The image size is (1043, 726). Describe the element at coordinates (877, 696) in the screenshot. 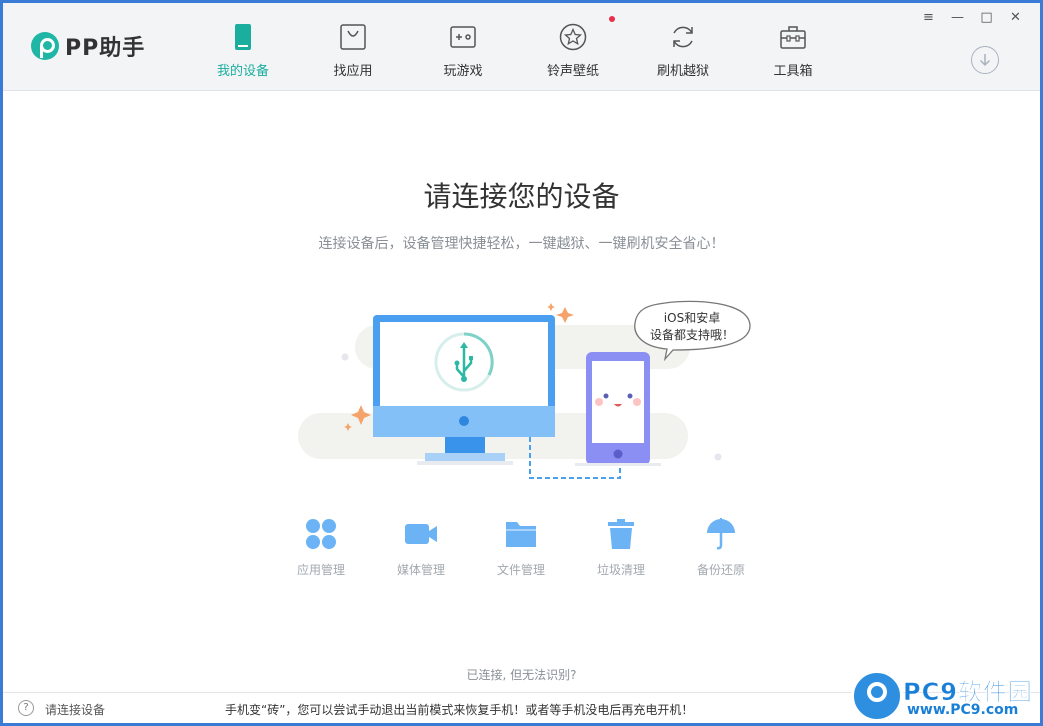

I see `watermark-logo-icon` at that location.